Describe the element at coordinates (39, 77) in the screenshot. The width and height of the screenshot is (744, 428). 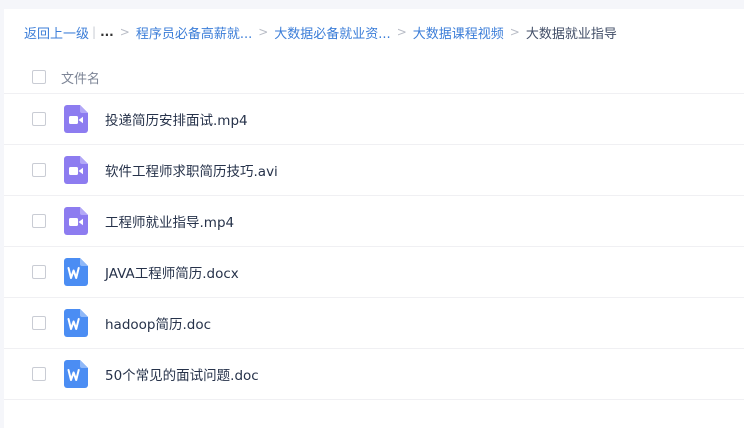
I see `select-all-checkbox` at that location.